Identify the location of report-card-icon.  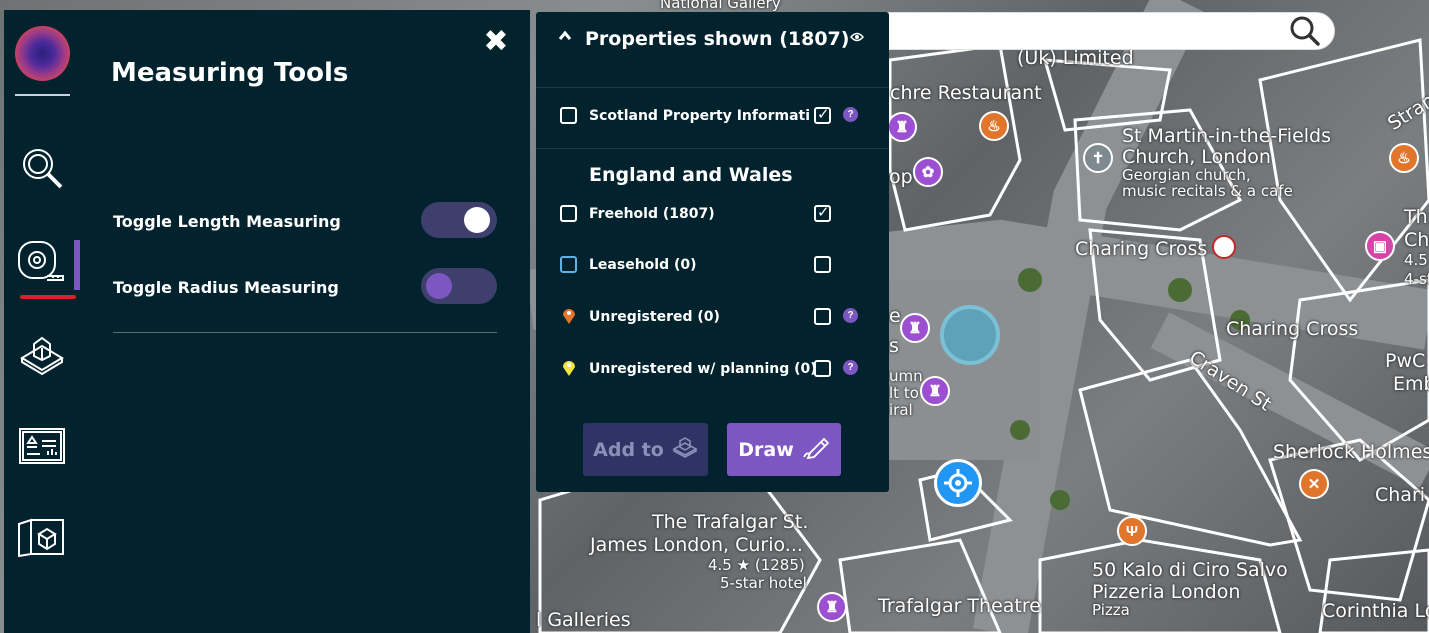
(42, 448).